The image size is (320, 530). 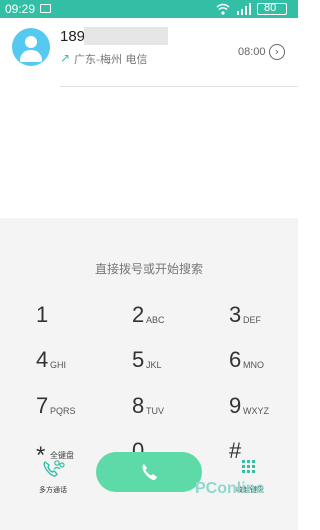 I want to click on image-notification-icon, so click(x=45, y=8).